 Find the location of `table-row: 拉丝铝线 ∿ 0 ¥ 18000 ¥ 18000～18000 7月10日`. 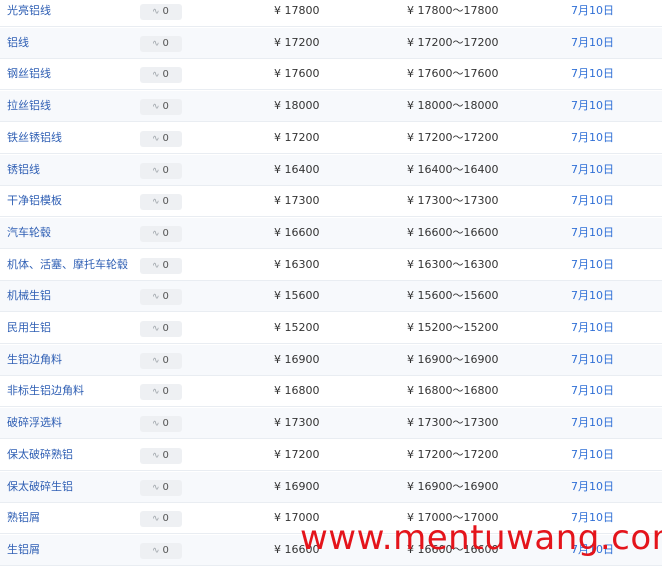

table-row: 拉丝铝线 ∿ 0 ¥ 18000 ¥ 18000～18000 7月10日 is located at coordinates (331, 107).